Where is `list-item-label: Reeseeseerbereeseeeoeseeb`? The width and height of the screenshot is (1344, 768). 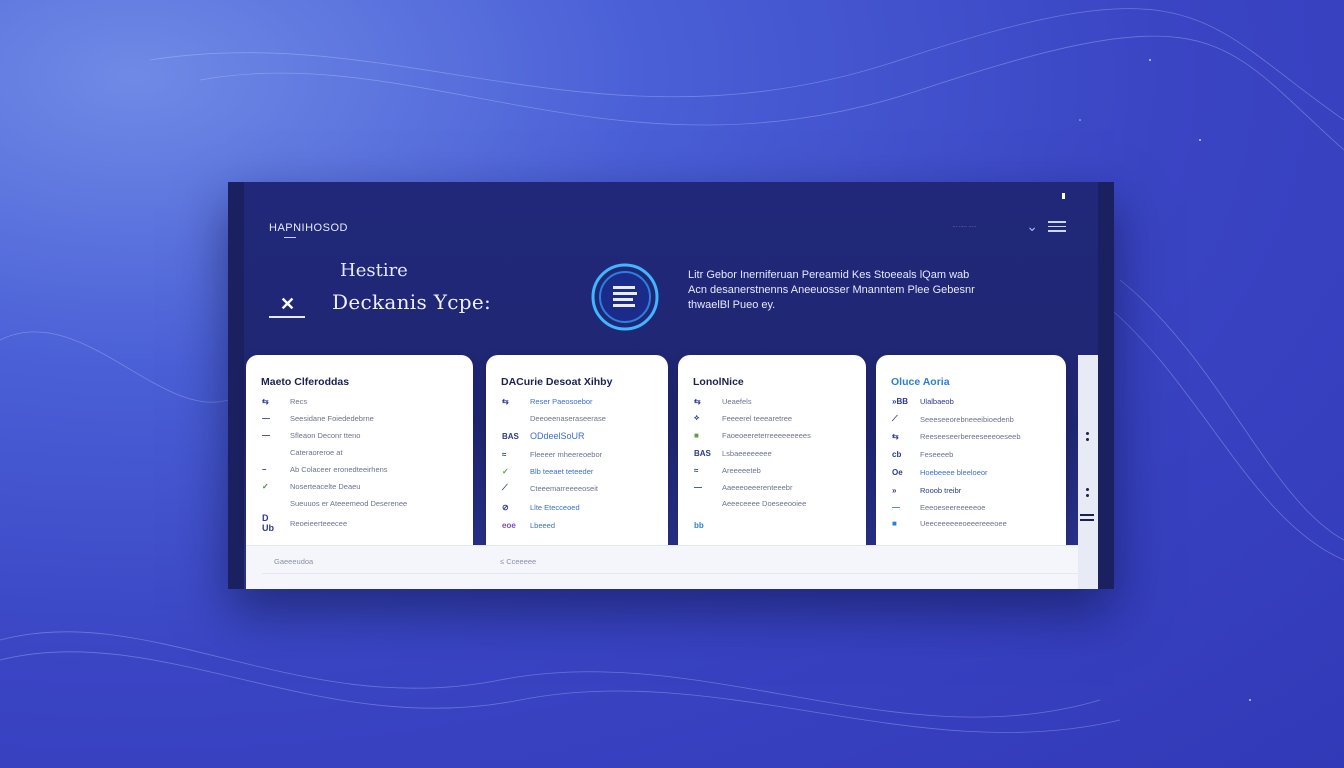 list-item-label: Reeseeseerbereeseeeoeseeb is located at coordinates (970, 436).